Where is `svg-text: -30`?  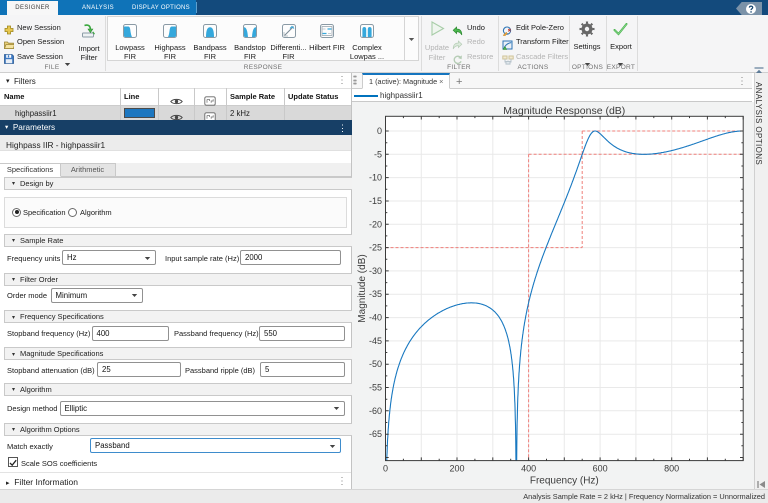
svg-text: -30 is located at coordinates (375, 271).